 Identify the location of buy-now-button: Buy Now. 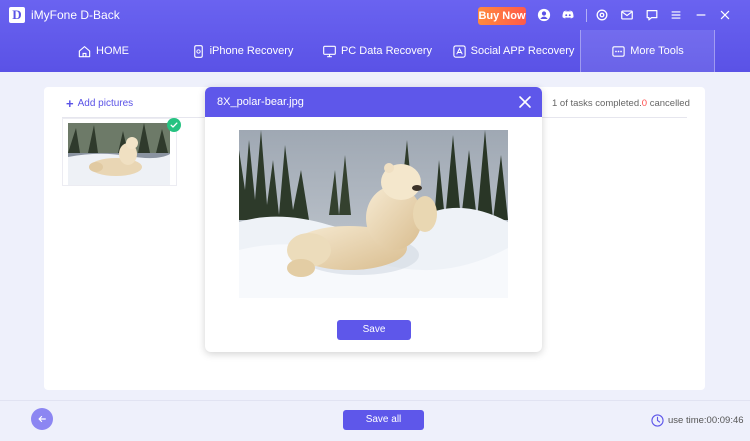
(502, 16).